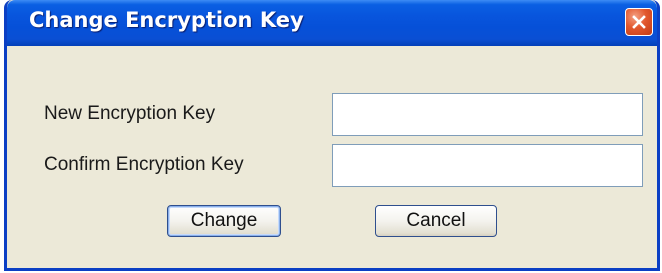  I want to click on change-button: Change, so click(224, 221).